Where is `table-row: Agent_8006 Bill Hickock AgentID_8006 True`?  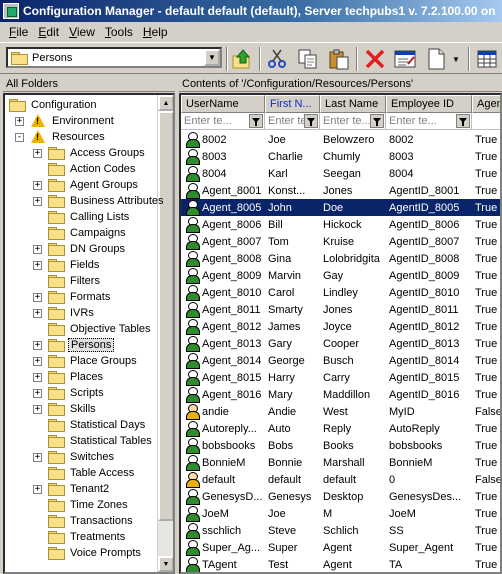 table-row: Agent_8006 Bill Hickock AgentID_8006 True is located at coordinates (340, 224).